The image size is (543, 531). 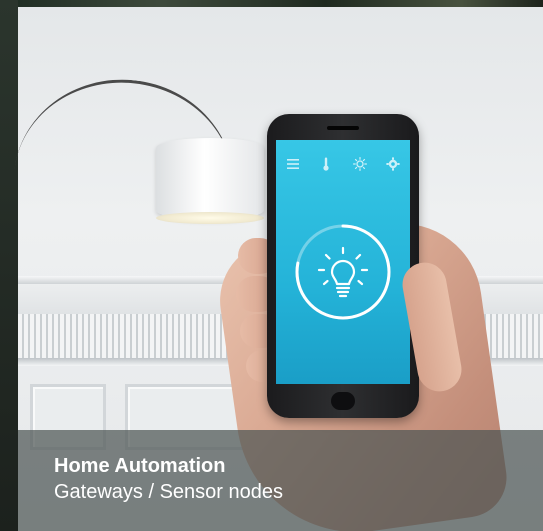 I want to click on phone-speaker, so click(x=343, y=128).